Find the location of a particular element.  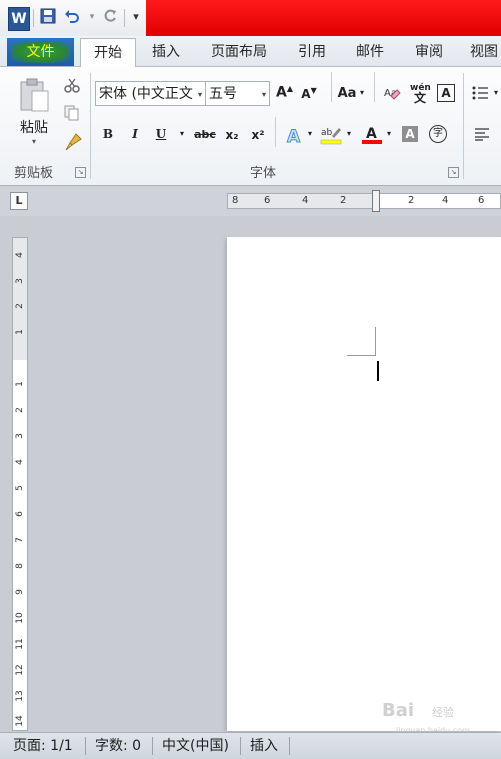

font-size-value: 五号 is located at coordinates (223, 94).